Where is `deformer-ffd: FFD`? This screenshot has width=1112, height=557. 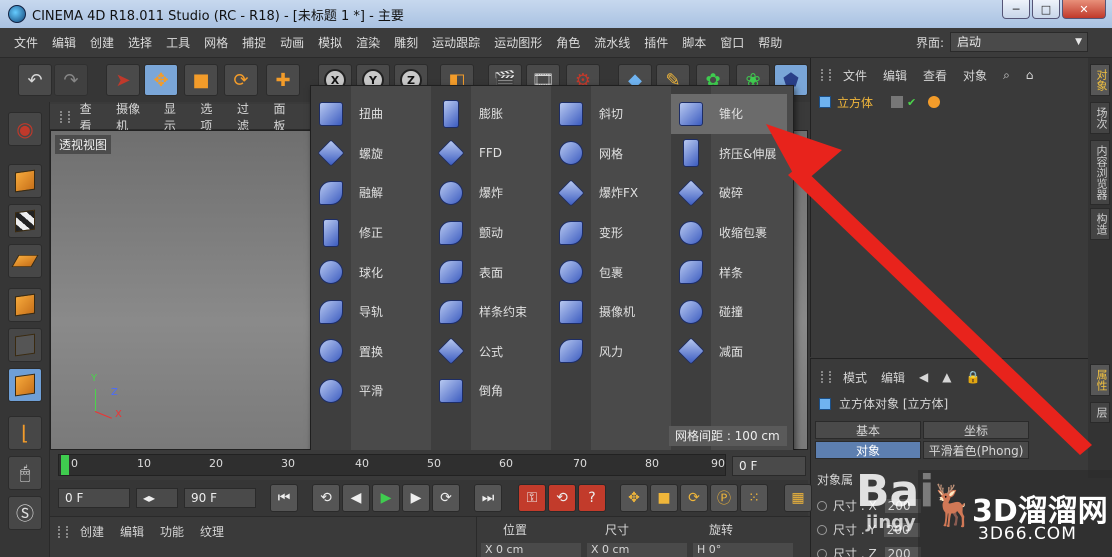 deformer-ffd: FFD is located at coordinates (489, 154).